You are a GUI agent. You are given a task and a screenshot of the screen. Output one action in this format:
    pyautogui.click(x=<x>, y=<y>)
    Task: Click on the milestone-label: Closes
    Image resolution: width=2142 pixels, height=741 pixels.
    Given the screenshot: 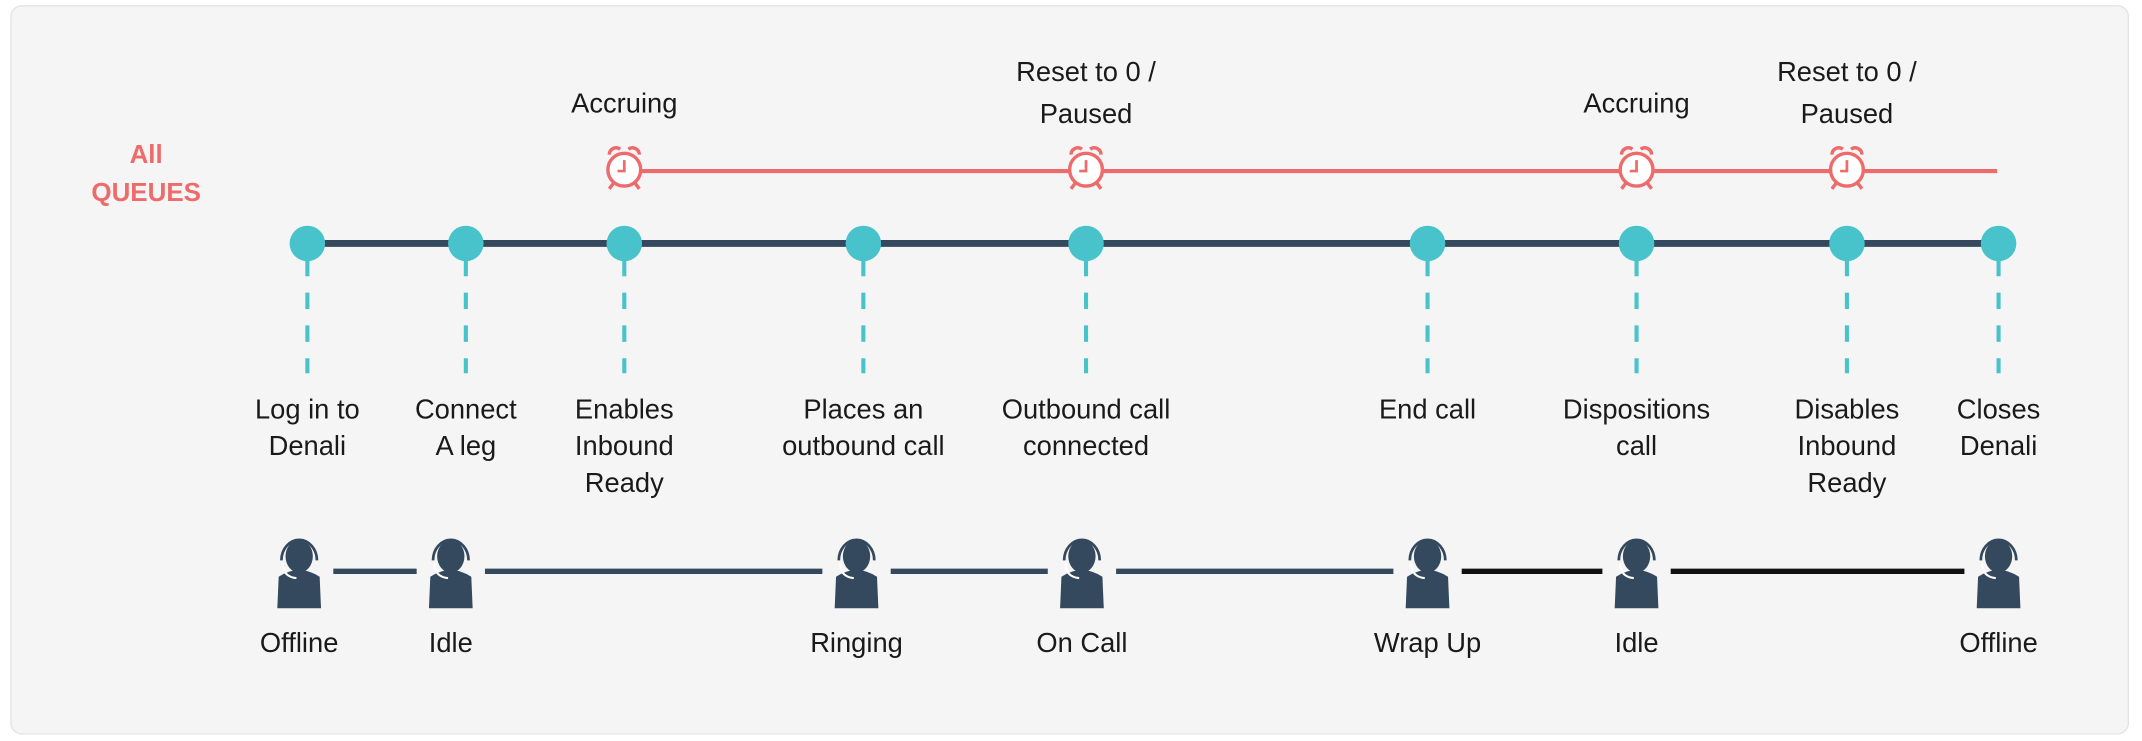 What is the action you would take?
    pyautogui.click(x=1998, y=408)
    